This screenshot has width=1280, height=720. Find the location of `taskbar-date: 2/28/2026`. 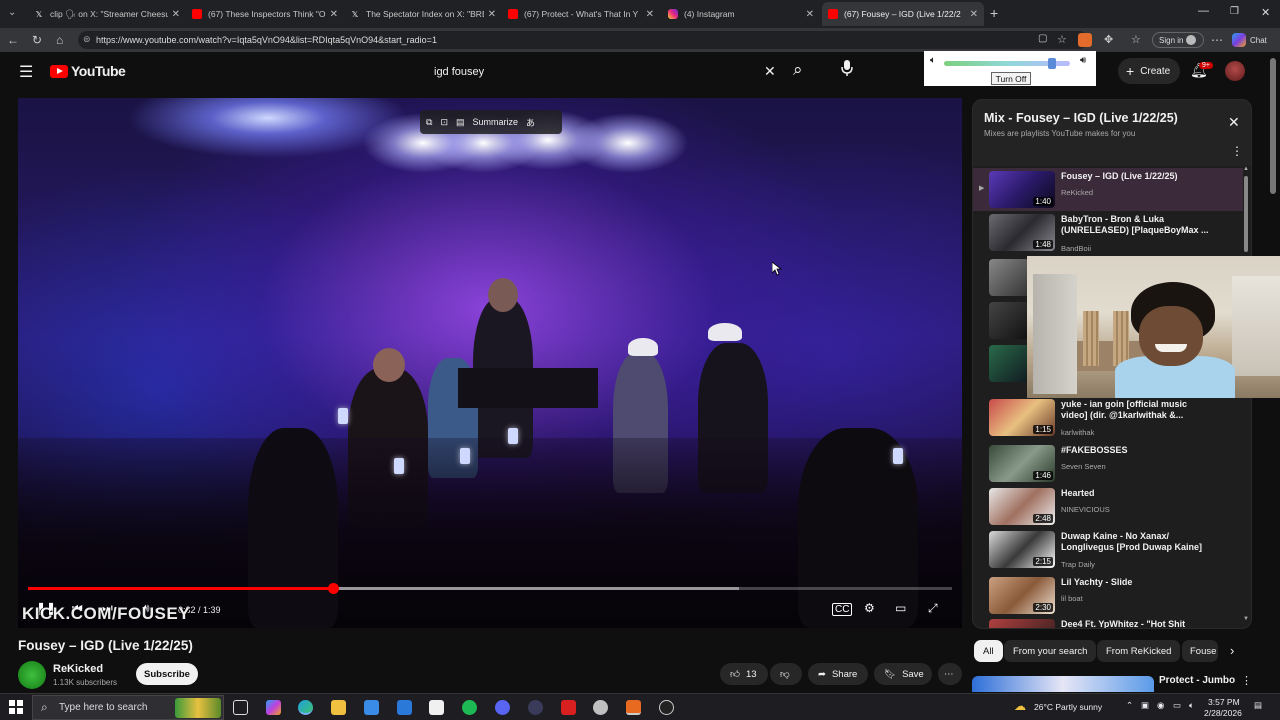

taskbar-date: 2/28/2026 is located at coordinates (1223, 713).